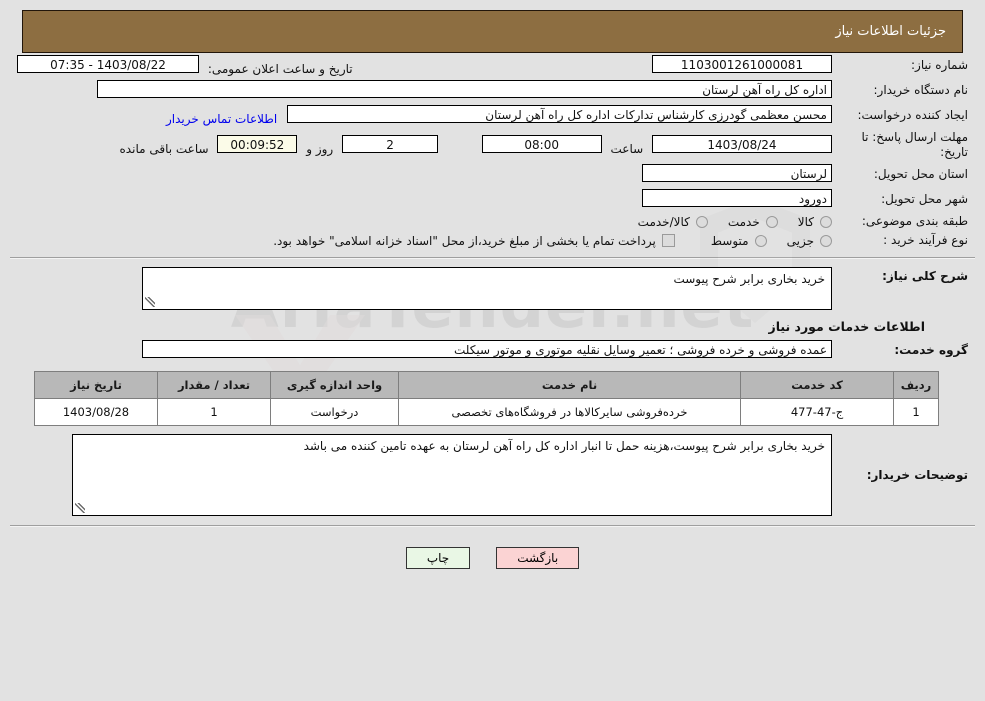 The image size is (985, 701). Describe the element at coordinates (742, 64) in the screenshot. I see `need-number-input: 1103001261000081` at that location.